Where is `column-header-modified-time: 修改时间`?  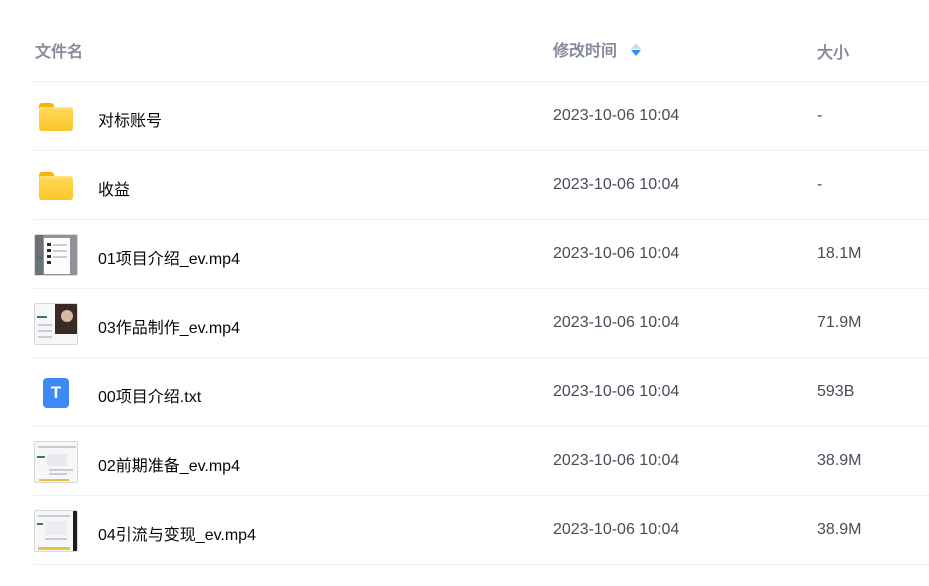
column-header-modified-time: 修改时间 is located at coordinates (597, 49).